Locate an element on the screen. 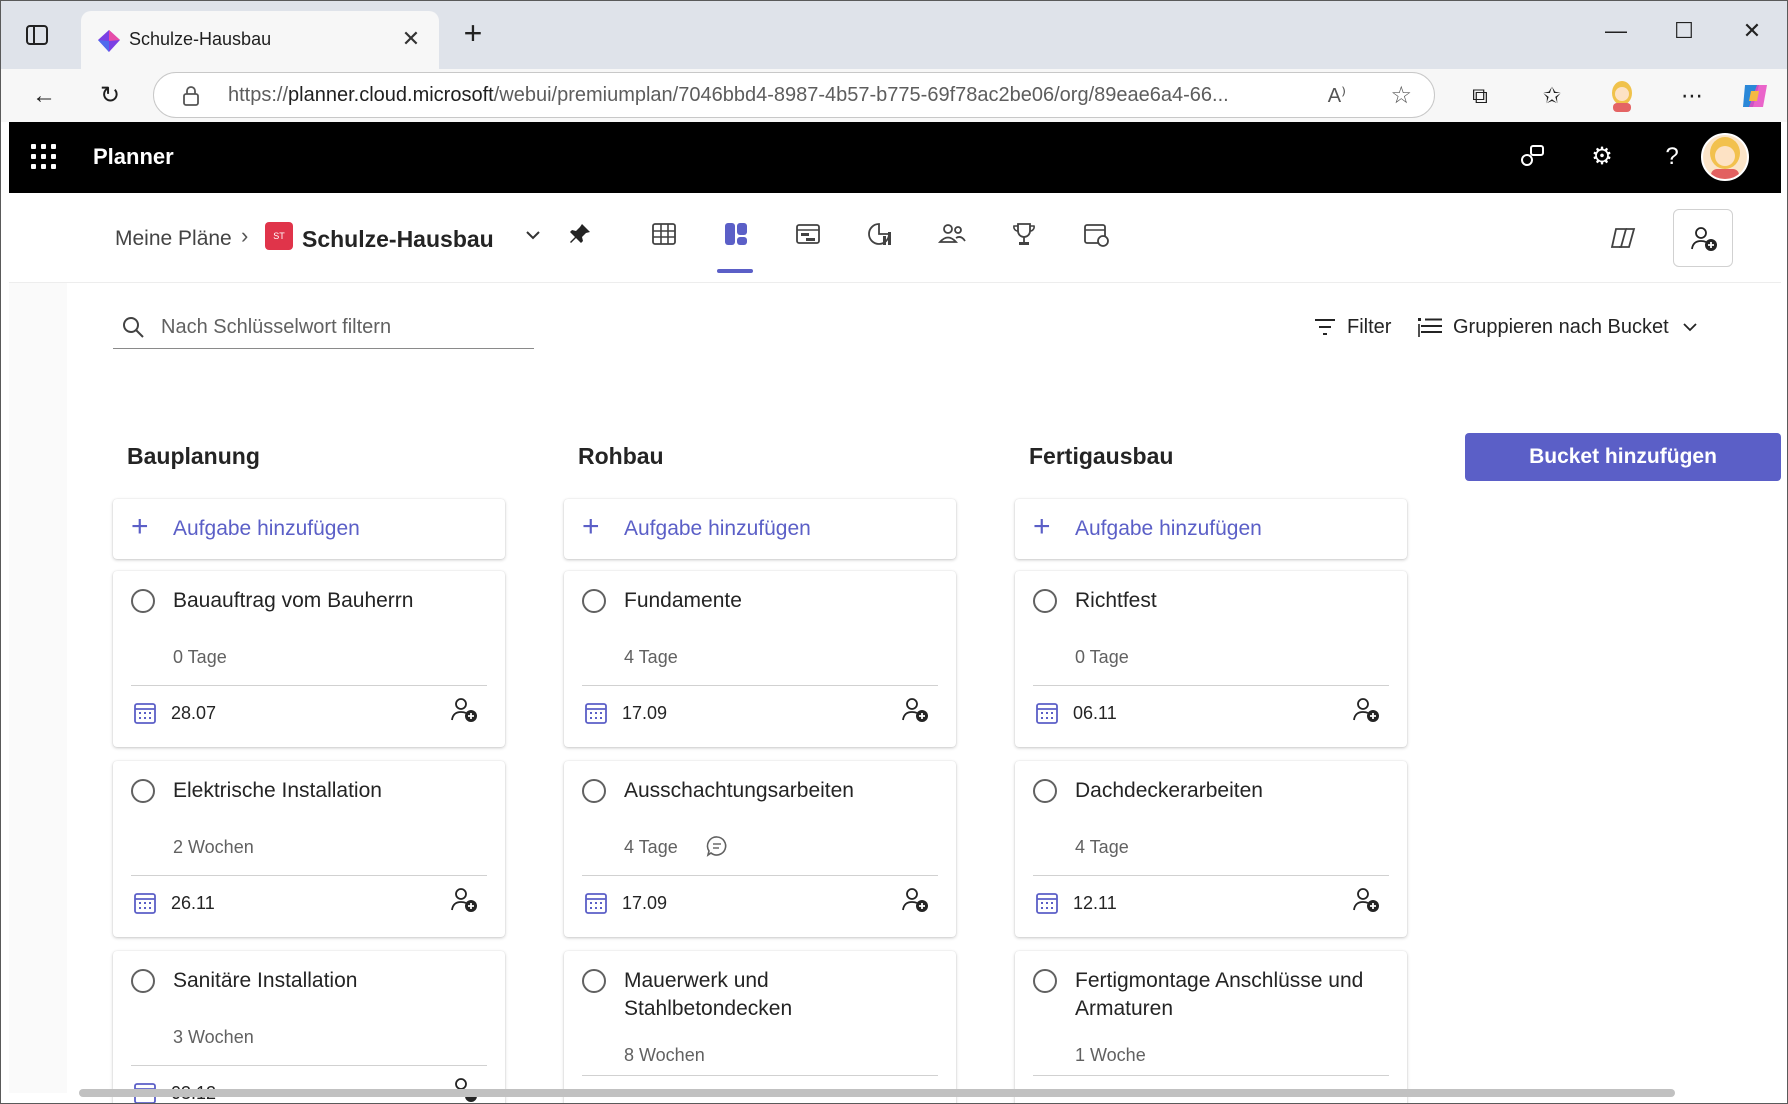 This screenshot has width=1788, height=1104. filter-button: Filter is located at coordinates (1352, 327).